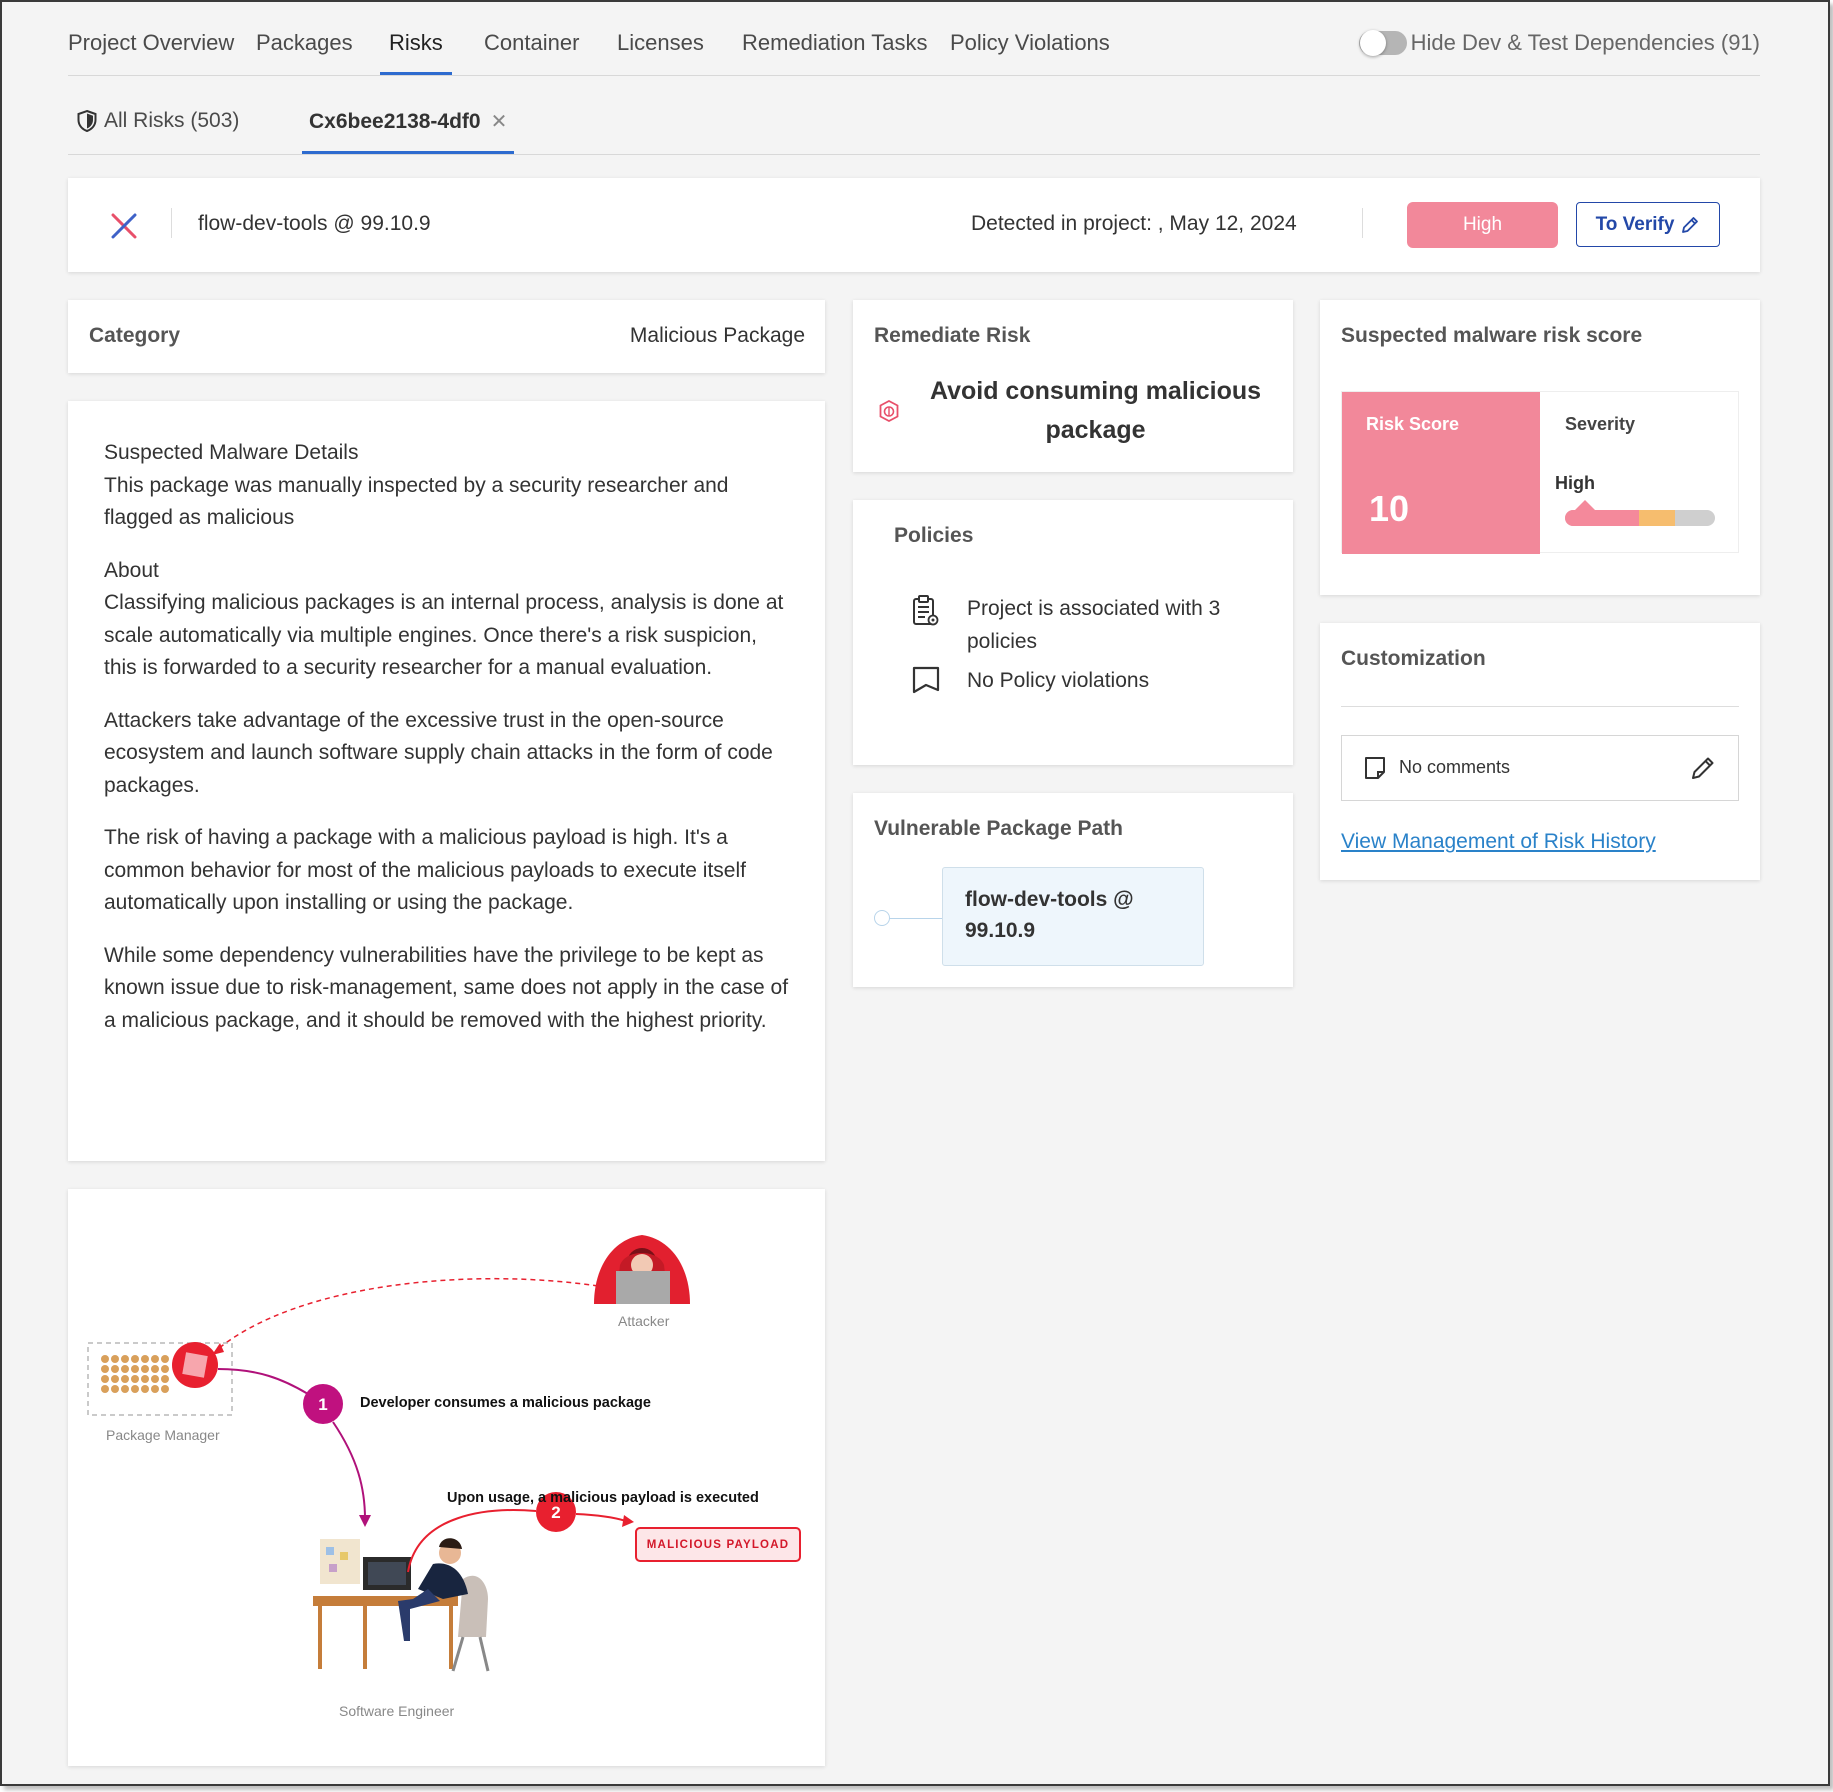 The width and height of the screenshot is (1833, 1792). Describe the element at coordinates (1073, 916) in the screenshot. I see `path-node: flow-dev-tools @ 99.10.9` at that location.